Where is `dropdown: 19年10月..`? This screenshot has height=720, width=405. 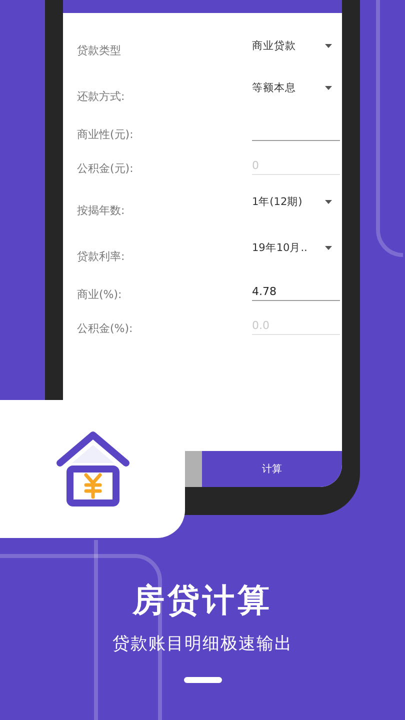
dropdown: 19年10月.. is located at coordinates (296, 252).